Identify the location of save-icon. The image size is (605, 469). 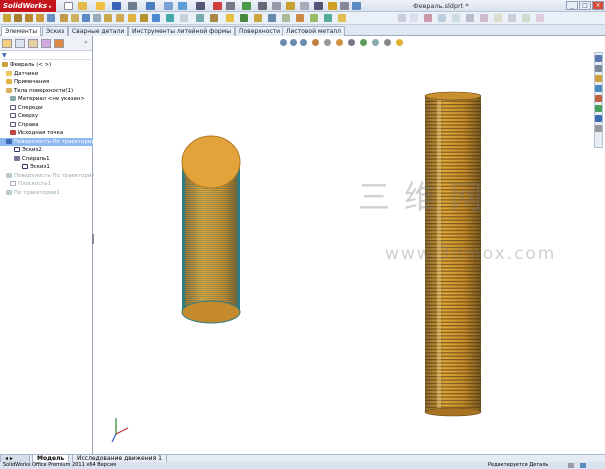
(116, 6).